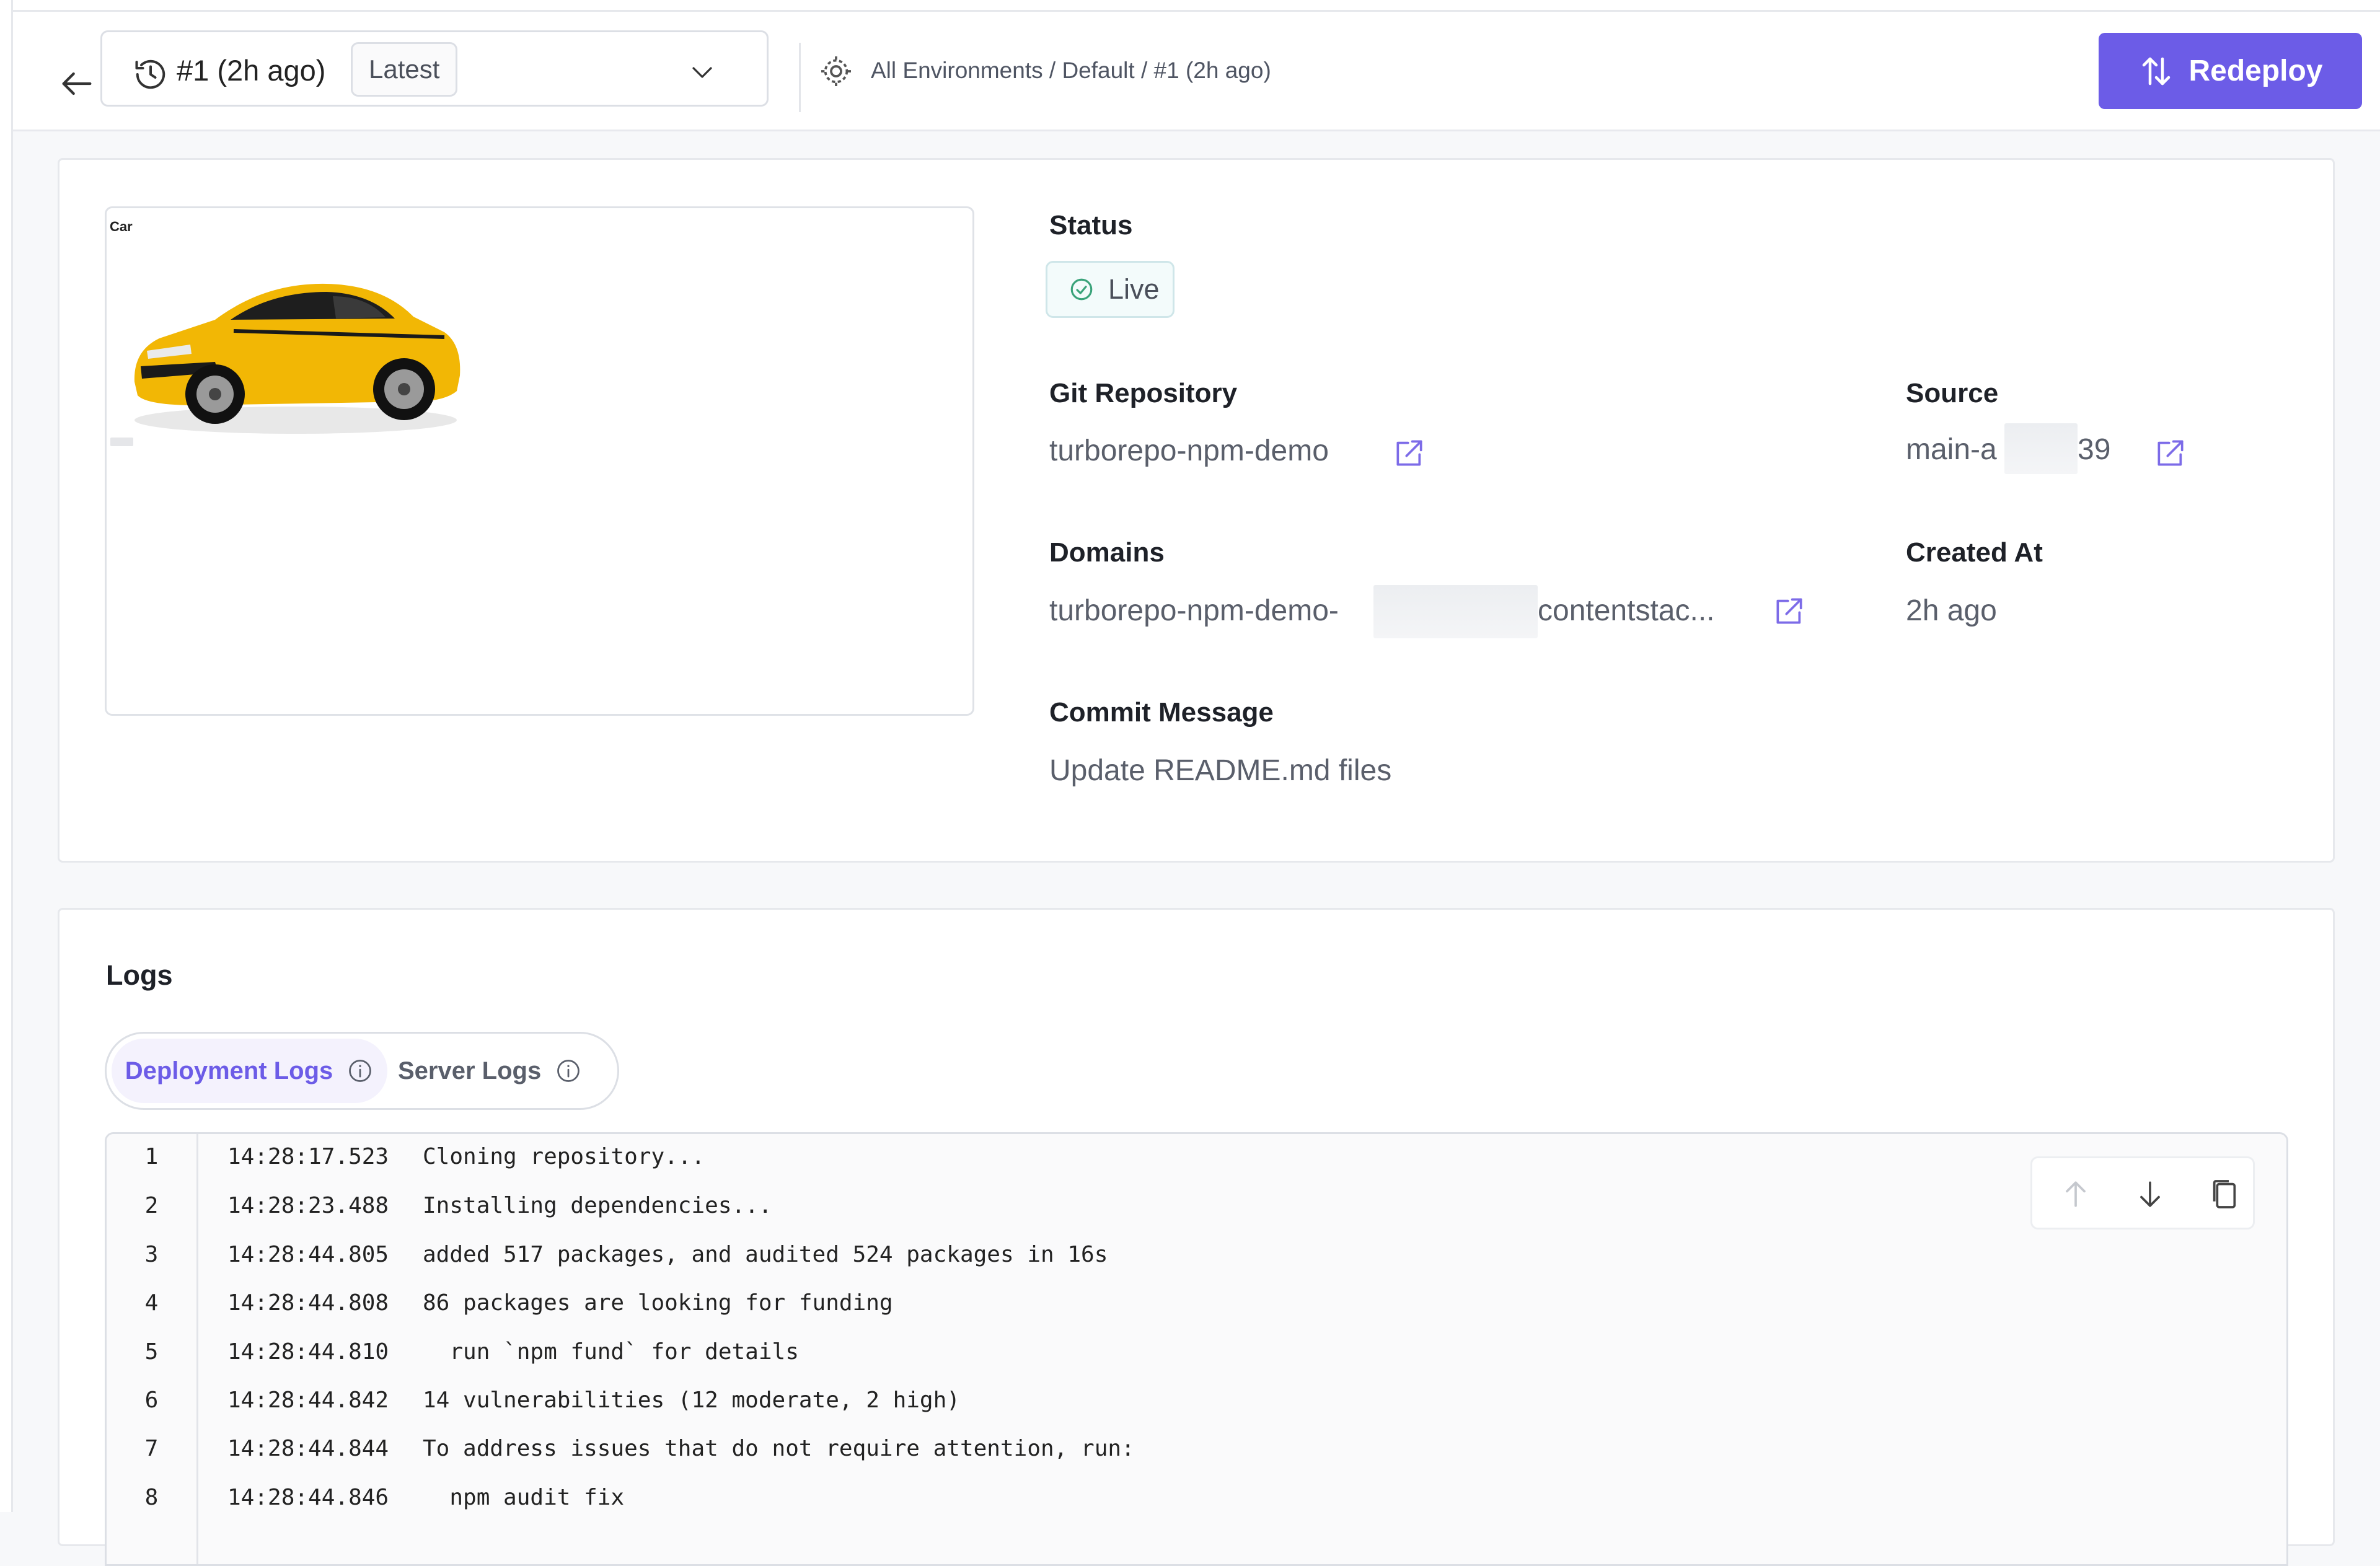 The image size is (2380, 1566). What do you see at coordinates (151, 1254) in the screenshot?
I see `line-number: 3` at bounding box center [151, 1254].